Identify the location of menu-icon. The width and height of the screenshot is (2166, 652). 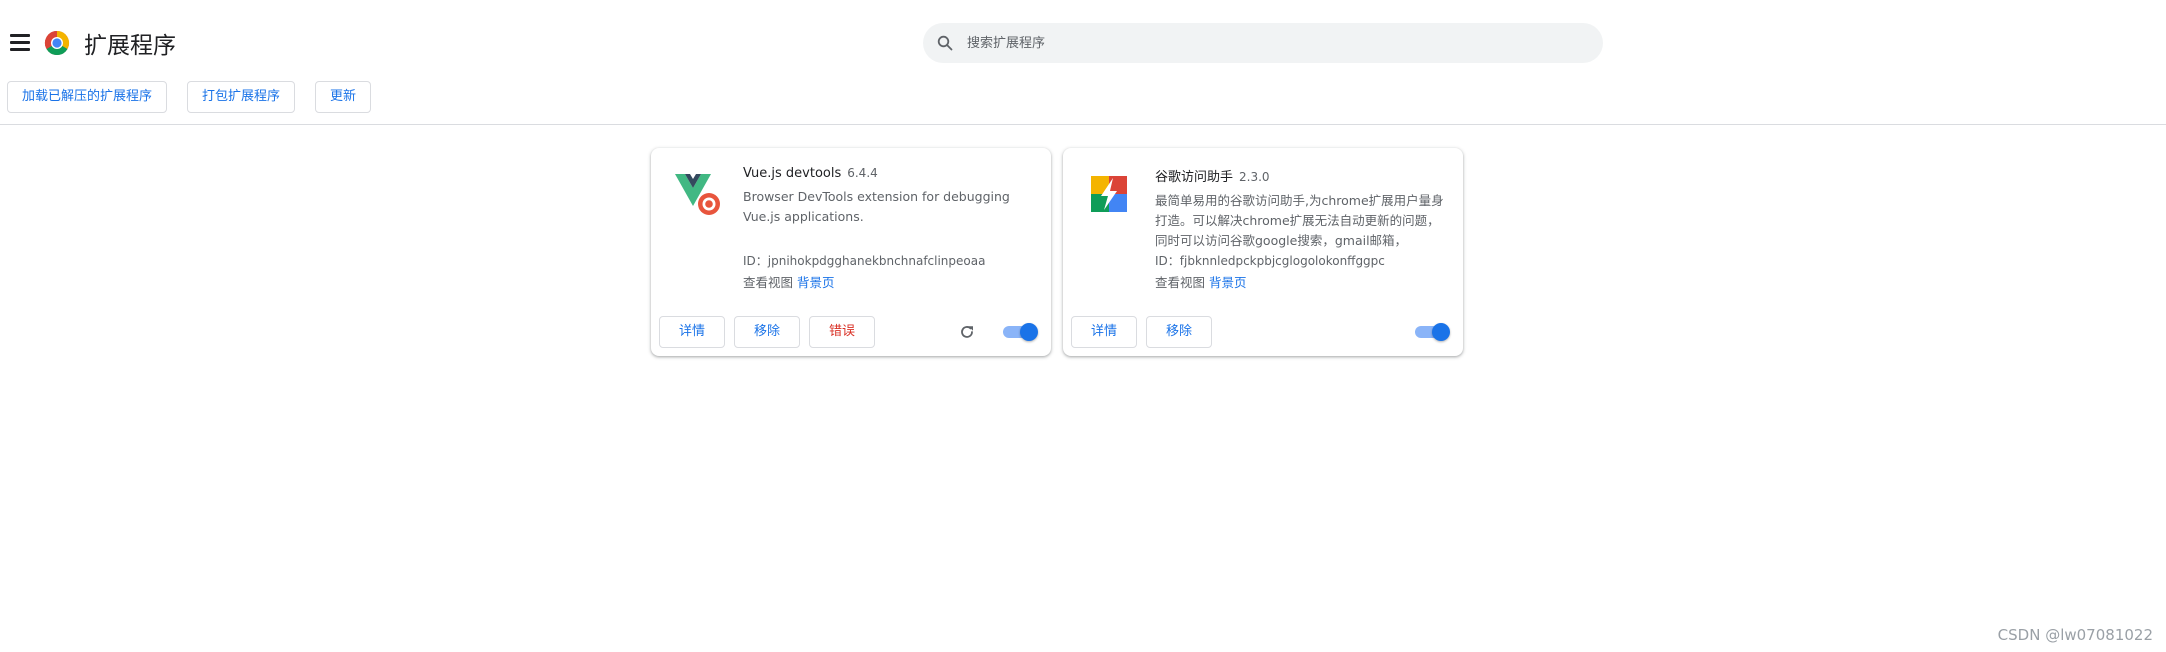
(20, 42).